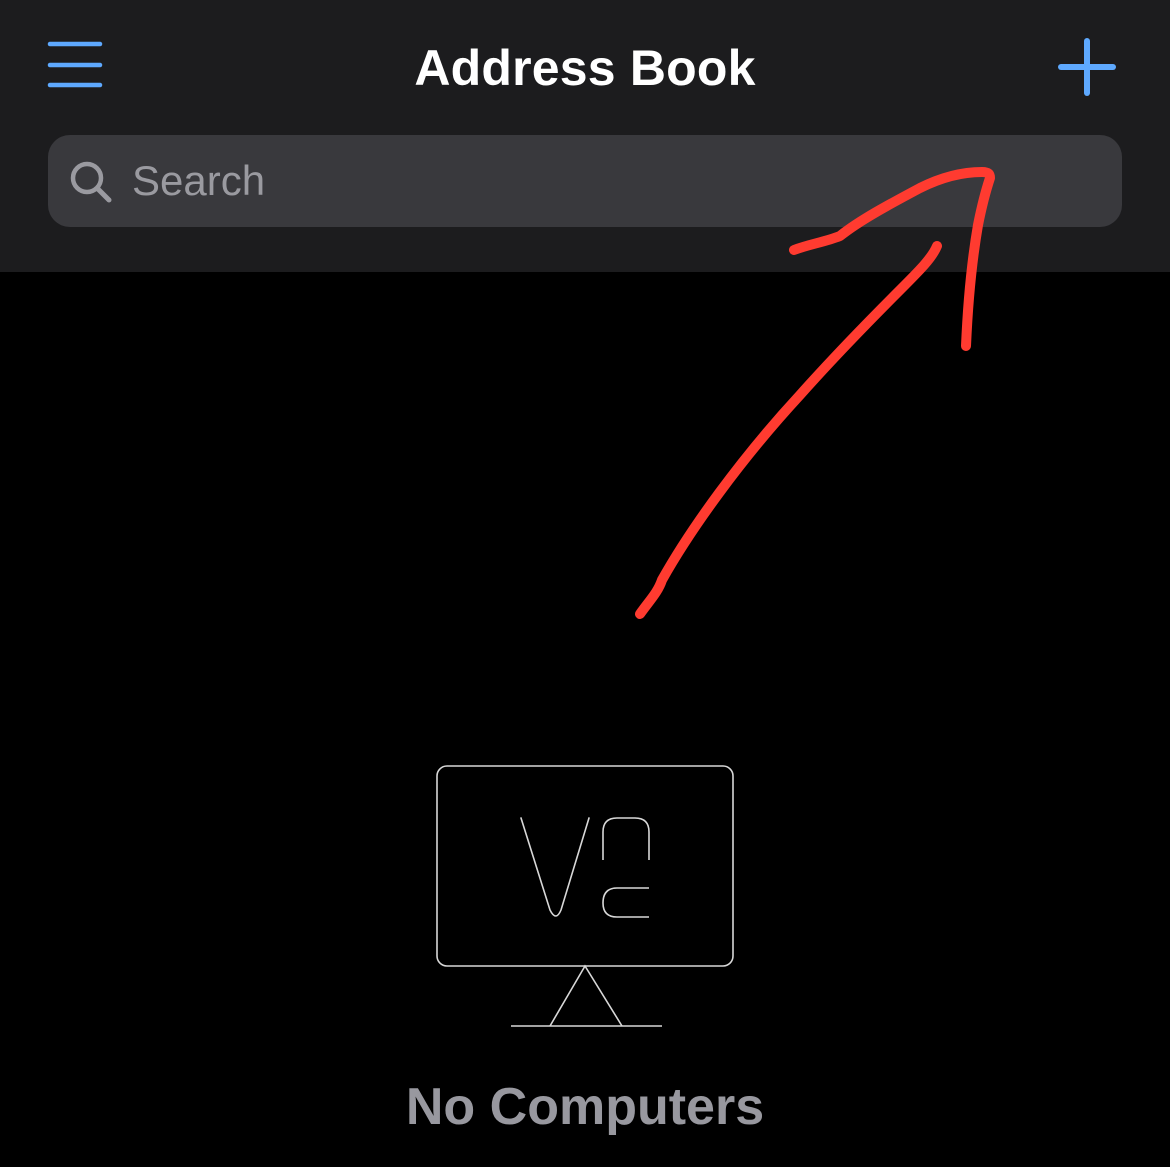 The height and width of the screenshot is (1167, 1170). I want to click on plus-icon, so click(1087, 67).